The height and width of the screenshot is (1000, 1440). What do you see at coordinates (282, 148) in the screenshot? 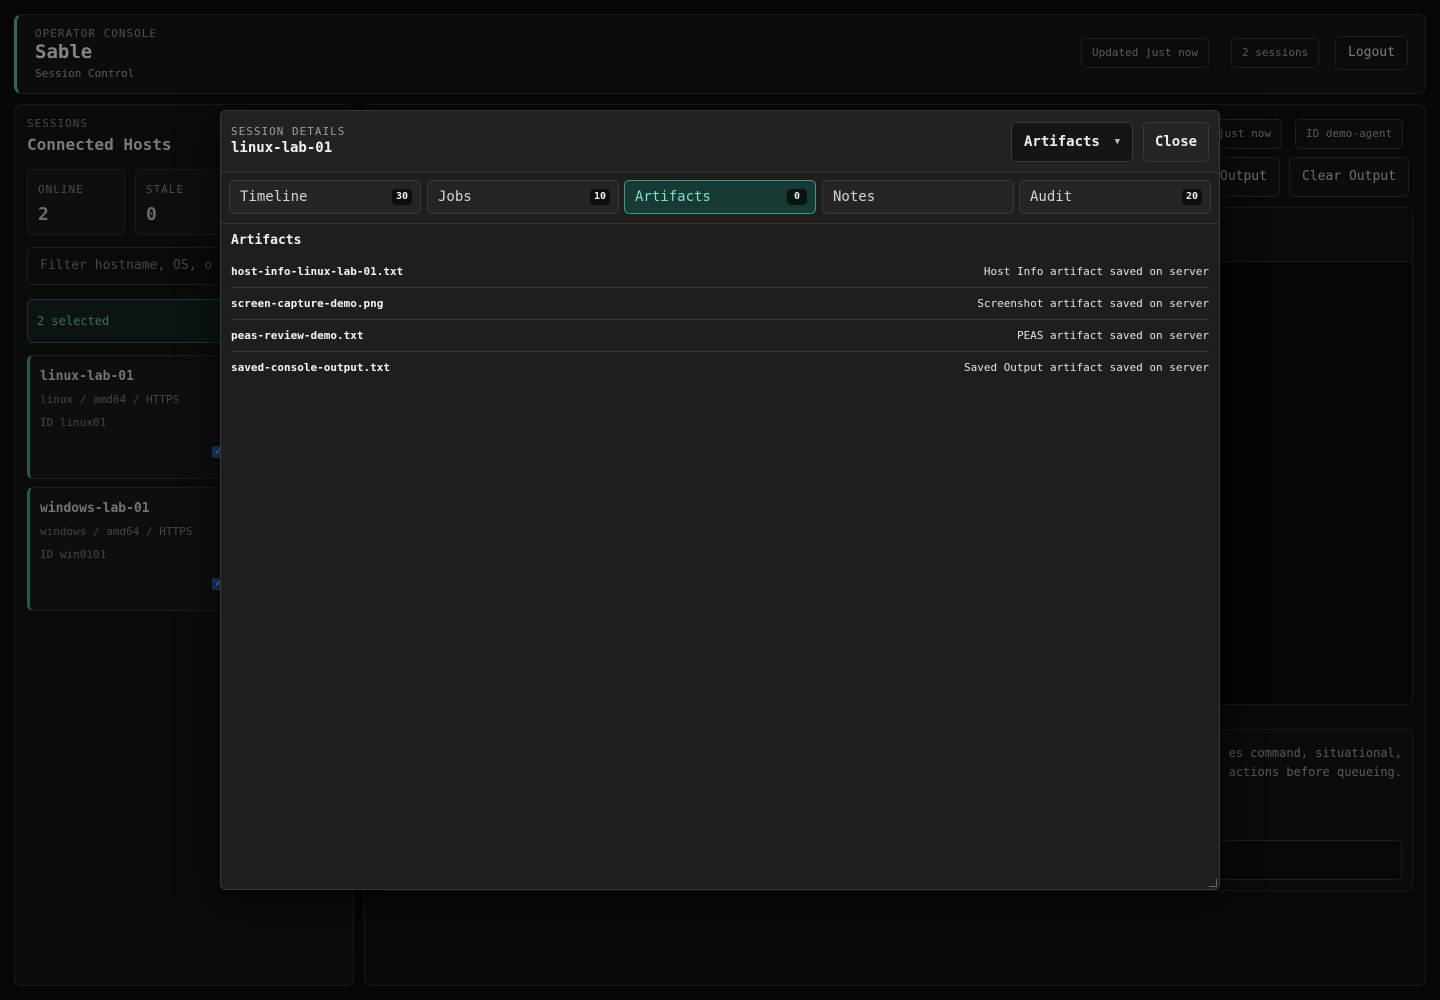
I see `modal-title: linux-lab-01` at bounding box center [282, 148].